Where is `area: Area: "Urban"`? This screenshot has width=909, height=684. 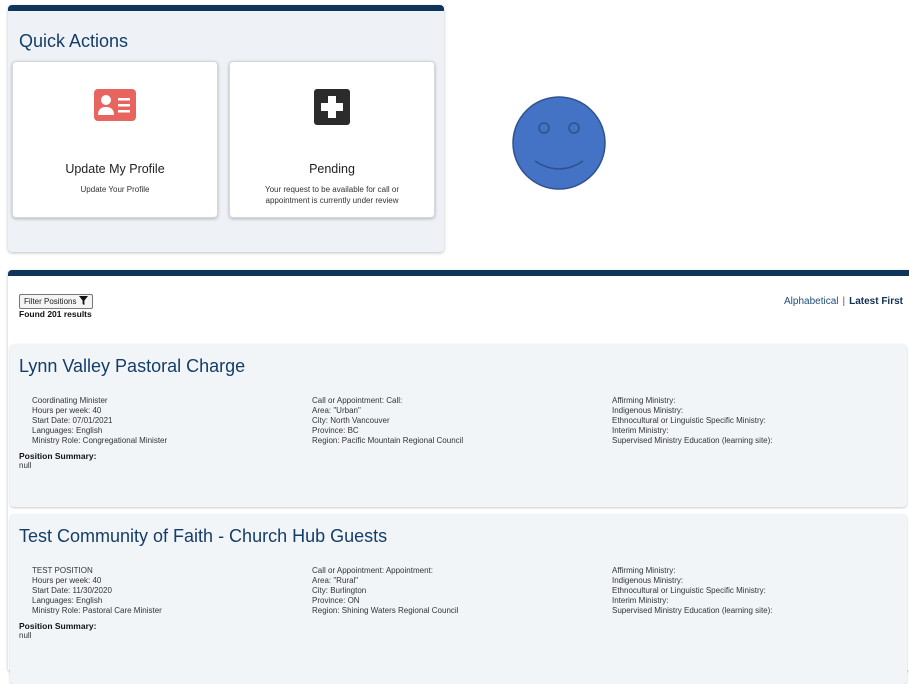
area: Area: "Urban" is located at coordinates (336, 410).